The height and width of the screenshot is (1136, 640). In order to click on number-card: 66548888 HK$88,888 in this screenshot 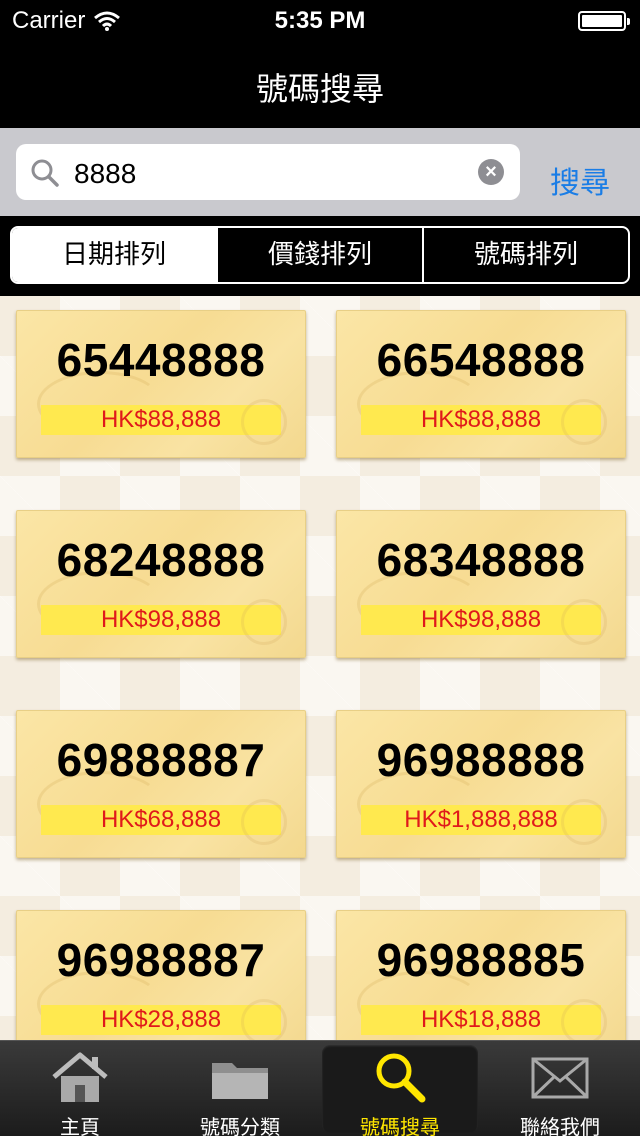, I will do `click(481, 384)`.